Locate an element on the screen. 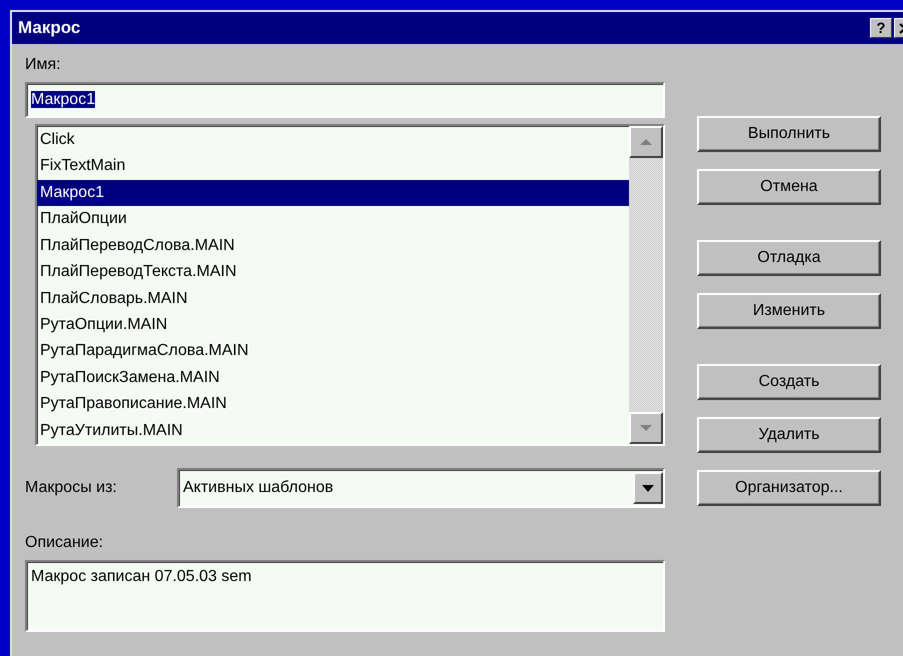 The width and height of the screenshot is (903, 656). macro-list-item: ПлайСловарь.MAIN is located at coordinates (333, 299).